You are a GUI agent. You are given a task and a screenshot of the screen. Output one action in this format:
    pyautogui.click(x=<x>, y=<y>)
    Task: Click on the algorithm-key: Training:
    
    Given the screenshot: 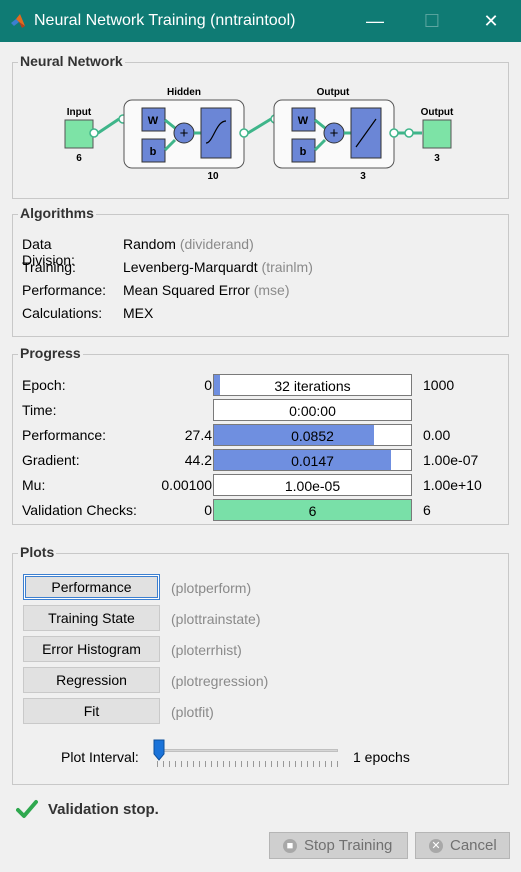 What is the action you would take?
    pyautogui.click(x=49, y=267)
    